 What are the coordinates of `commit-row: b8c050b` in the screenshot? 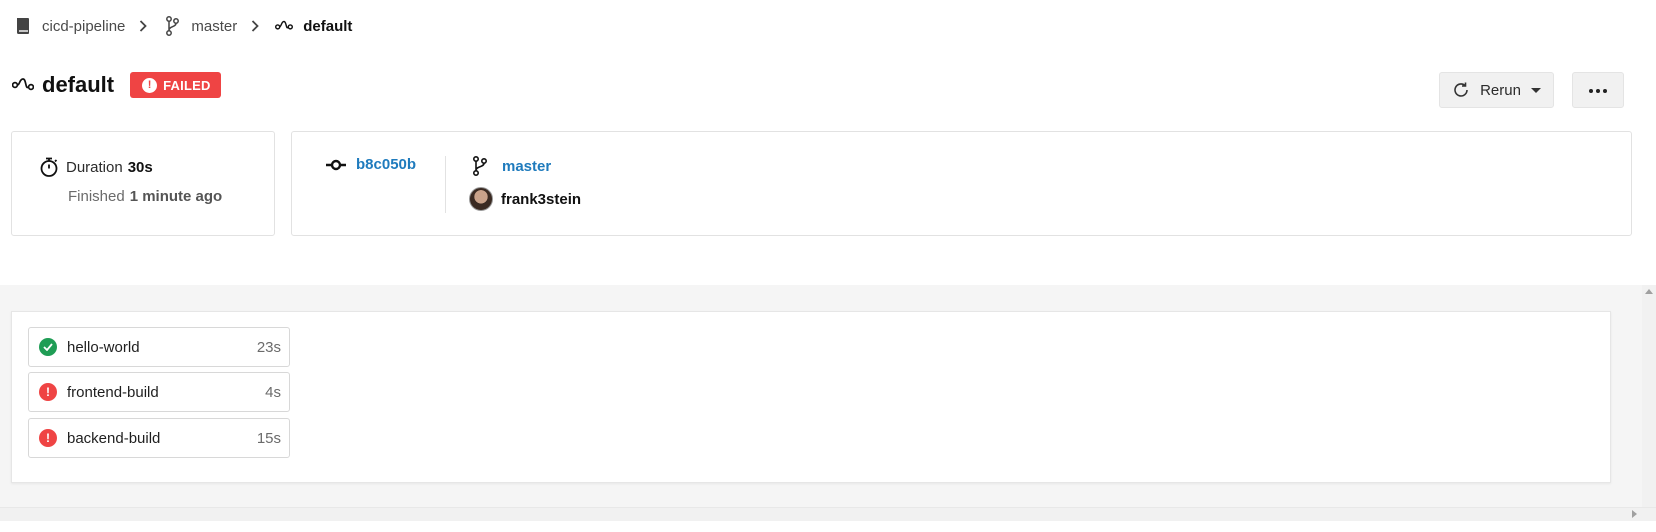 It's located at (371, 164).